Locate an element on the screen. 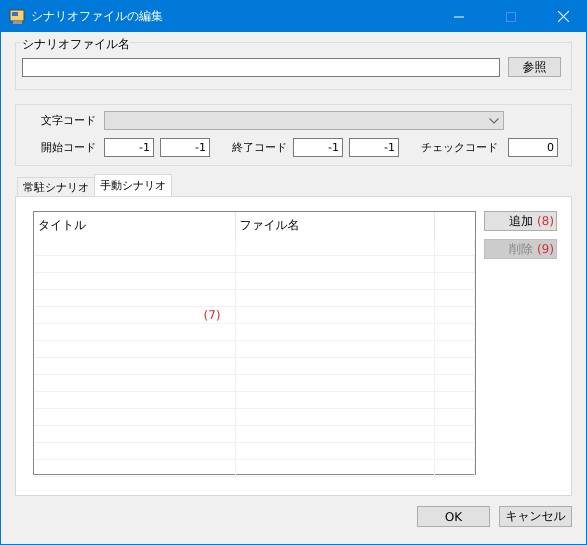 The height and width of the screenshot is (545, 587). start-code-label: 開始コード is located at coordinates (68, 147).